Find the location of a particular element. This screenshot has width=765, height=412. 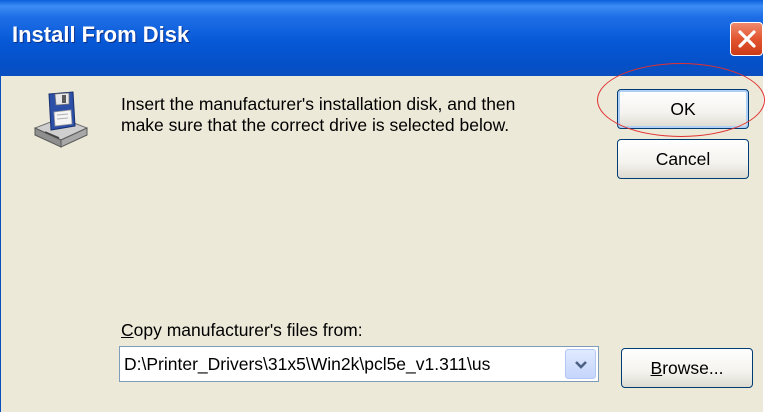

browse-mnemonic: B is located at coordinates (656, 368).